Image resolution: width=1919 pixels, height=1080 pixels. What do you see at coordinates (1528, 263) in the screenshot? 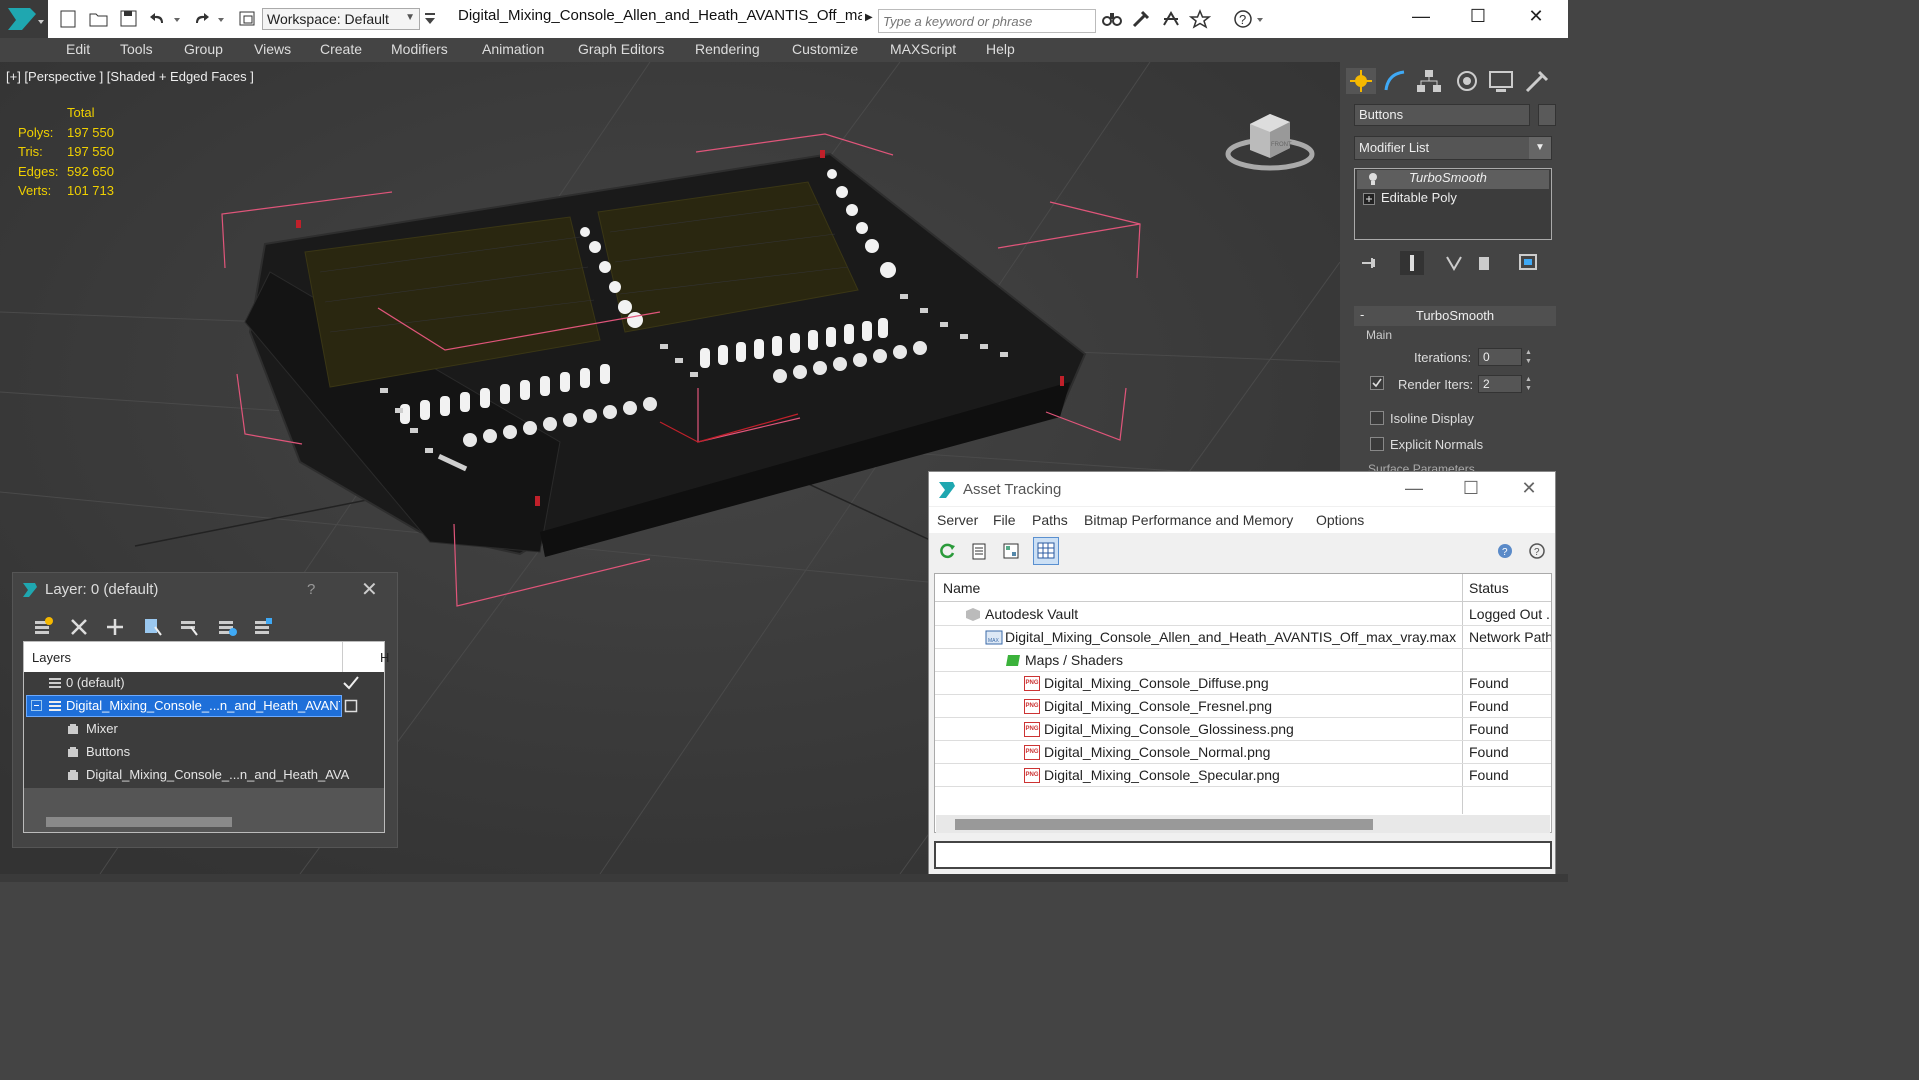
I see `configure-modifier-sets-icon` at bounding box center [1528, 263].